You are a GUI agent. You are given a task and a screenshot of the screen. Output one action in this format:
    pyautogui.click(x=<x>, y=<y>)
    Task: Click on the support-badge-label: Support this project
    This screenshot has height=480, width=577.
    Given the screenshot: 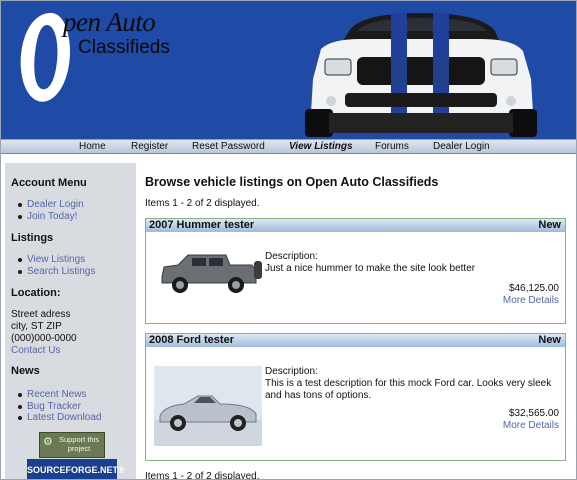 What is the action you would take?
    pyautogui.click(x=79, y=444)
    